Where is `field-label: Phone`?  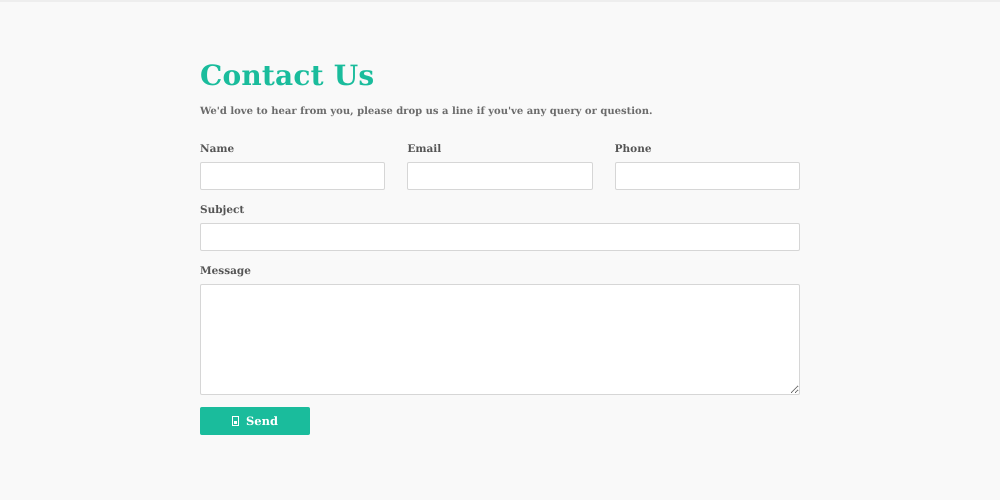 field-label: Phone is located at coordinates (633, 149).